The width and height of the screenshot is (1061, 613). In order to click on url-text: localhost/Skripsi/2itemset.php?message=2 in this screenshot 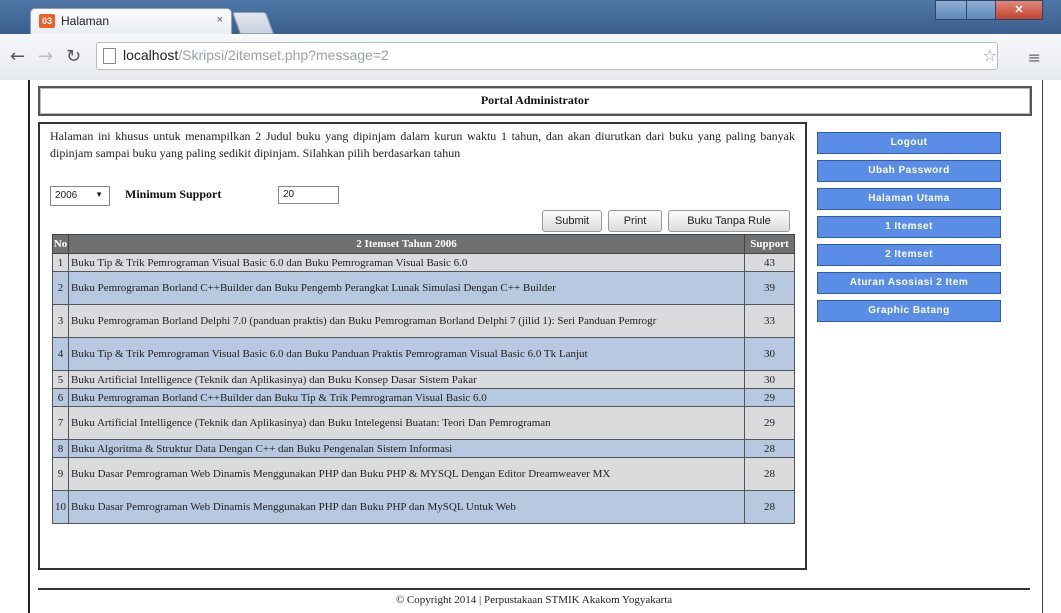, I will do `click(256, 55)`.